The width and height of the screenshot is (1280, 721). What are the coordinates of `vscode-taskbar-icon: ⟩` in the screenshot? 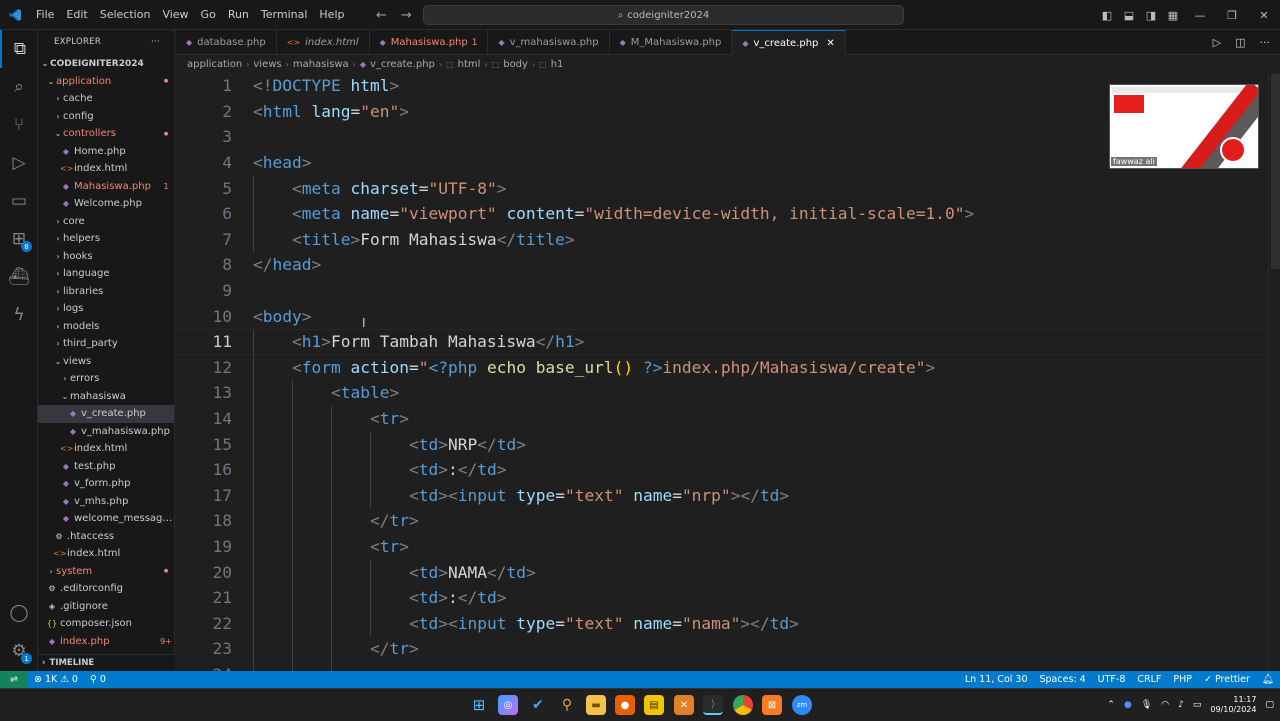 It's located at (713, 705).